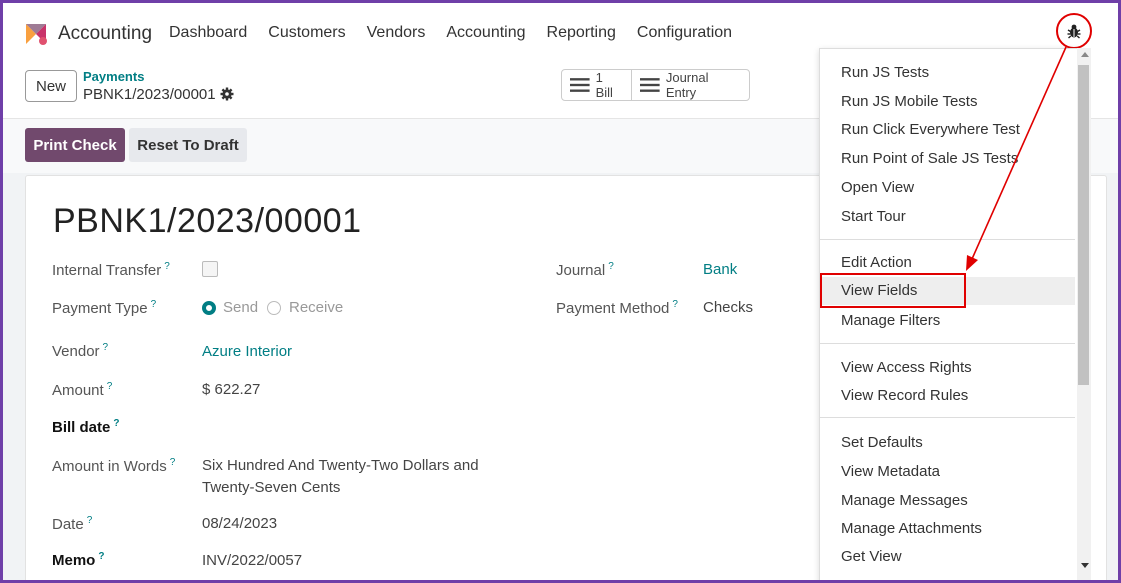 This screenshot has height=583, width=1121. What do you see at coordinates (947, 73) in the screenshot?
I see `menu-item-run-js-tests: Run JS Tests` at bounding box center [947, 73].